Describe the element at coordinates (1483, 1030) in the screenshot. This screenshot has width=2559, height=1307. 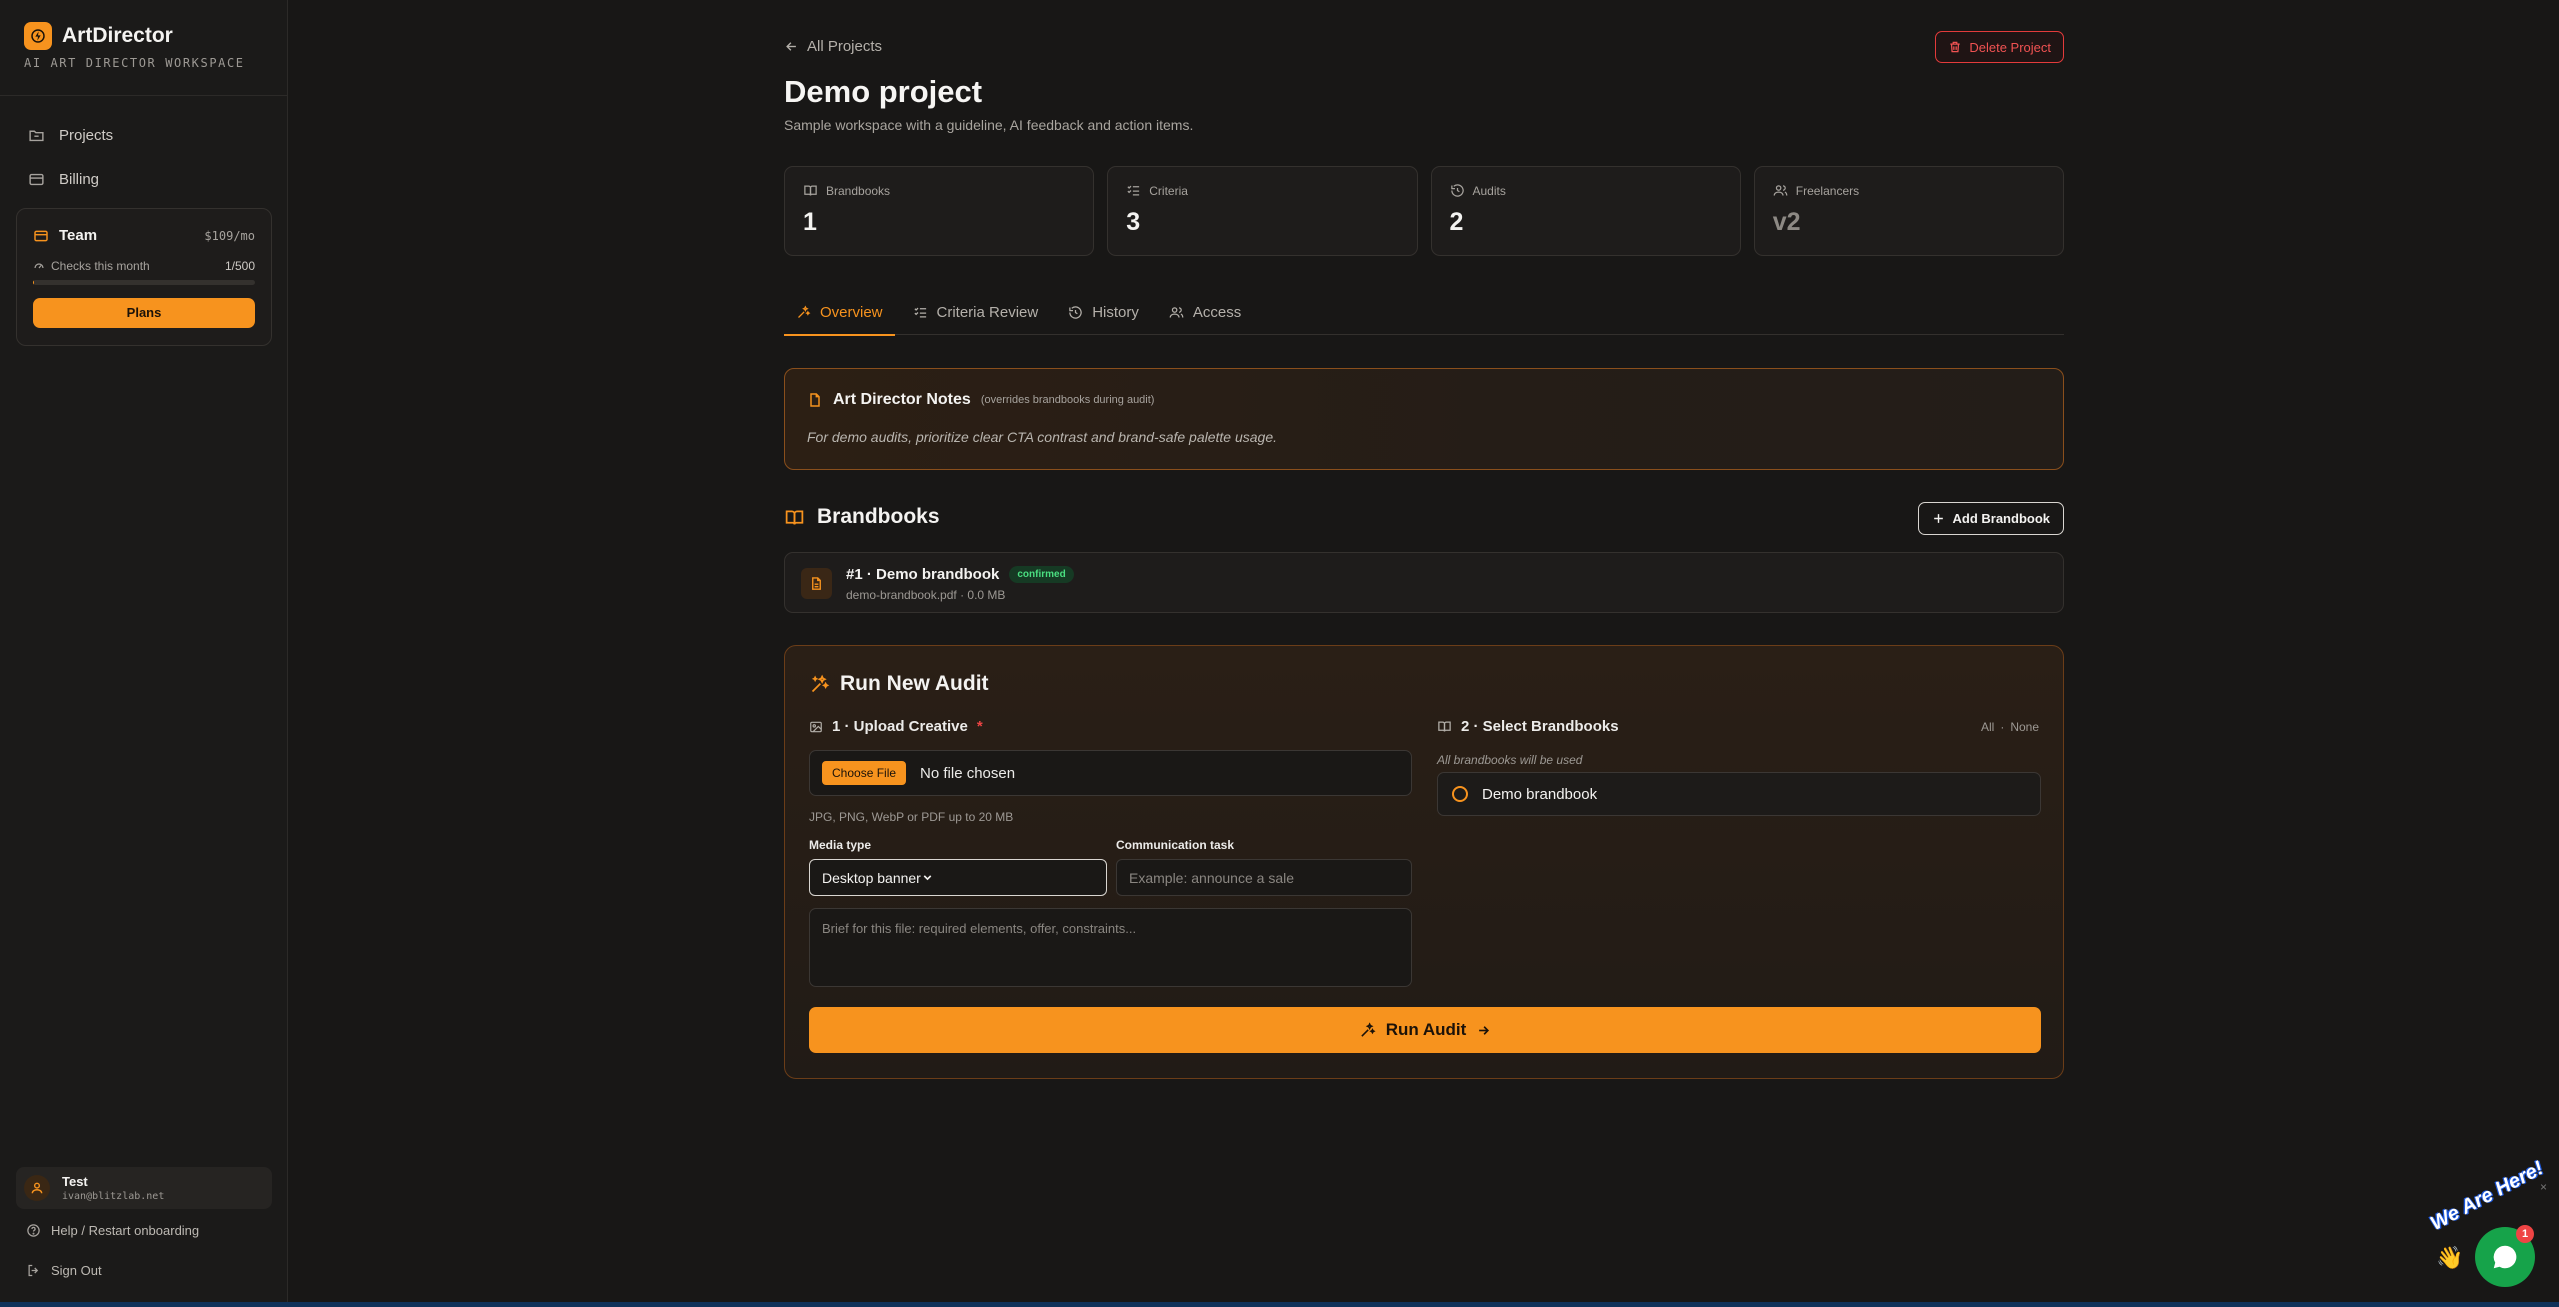
I see `arrow-right-icon` at that location.